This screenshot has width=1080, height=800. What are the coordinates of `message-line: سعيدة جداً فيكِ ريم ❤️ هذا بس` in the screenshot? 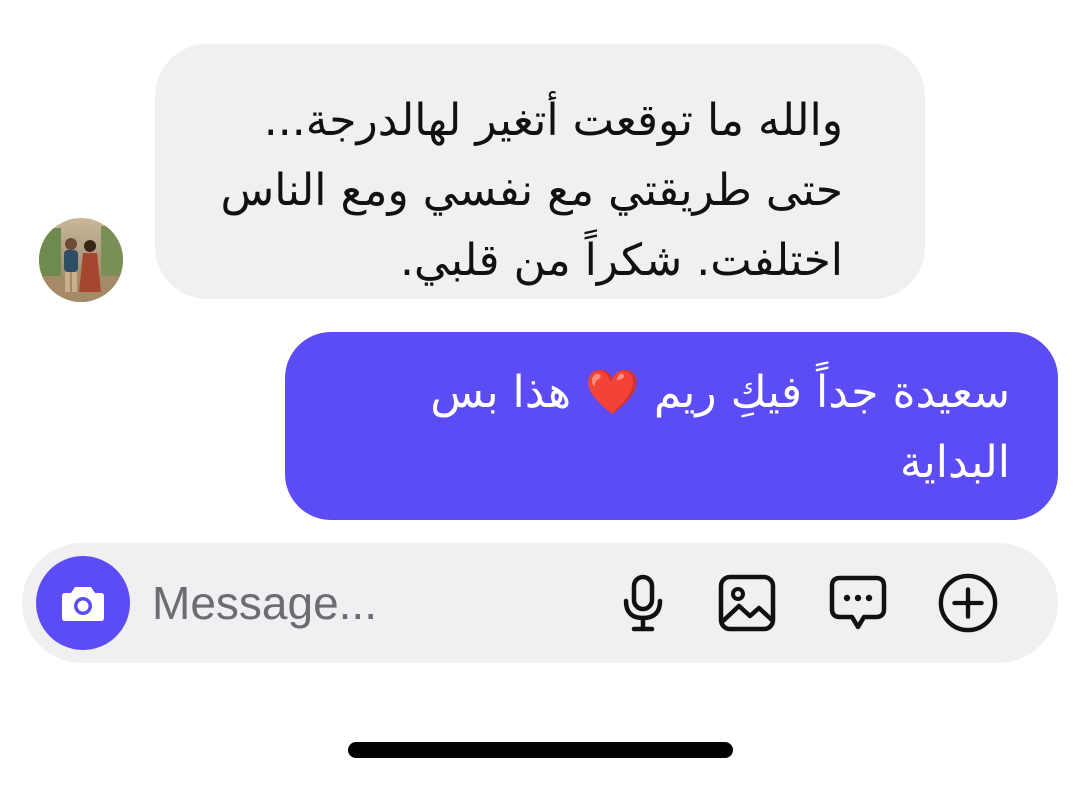 It's located at (720, 392).